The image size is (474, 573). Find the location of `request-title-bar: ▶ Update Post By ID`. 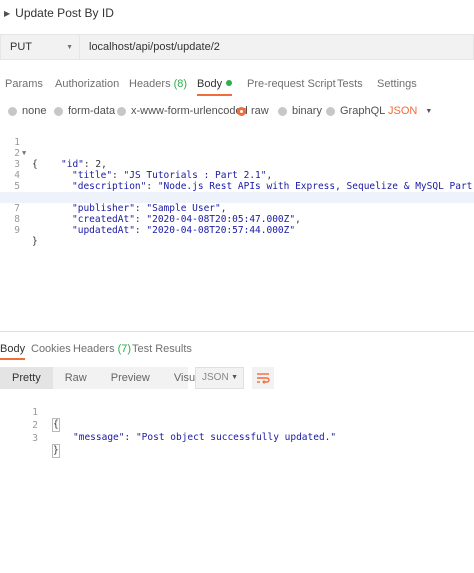

request-title-bar: ▶ Update Post By ID is located at coordinates (237, 13).